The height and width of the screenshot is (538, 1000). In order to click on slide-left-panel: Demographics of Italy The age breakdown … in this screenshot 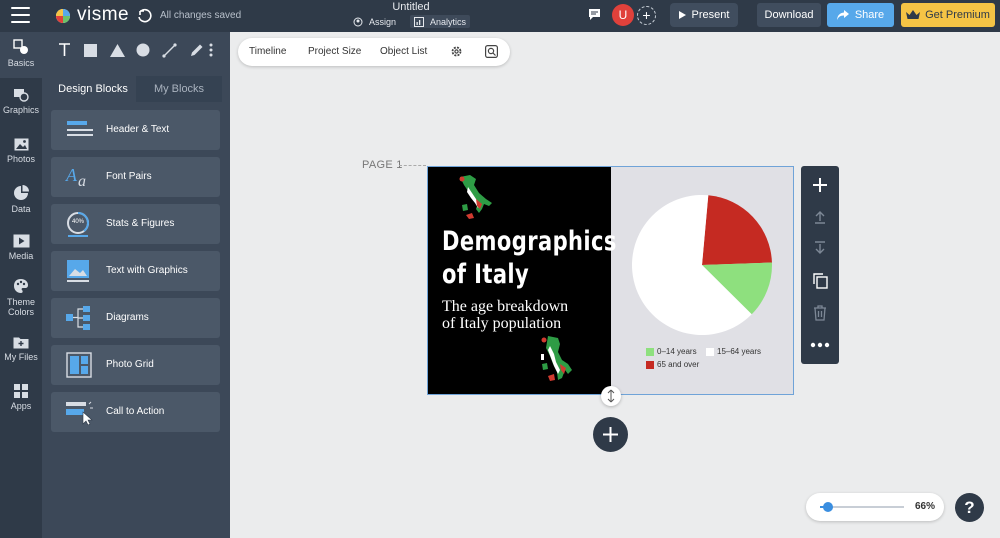, I will do `click(522, 280)`.